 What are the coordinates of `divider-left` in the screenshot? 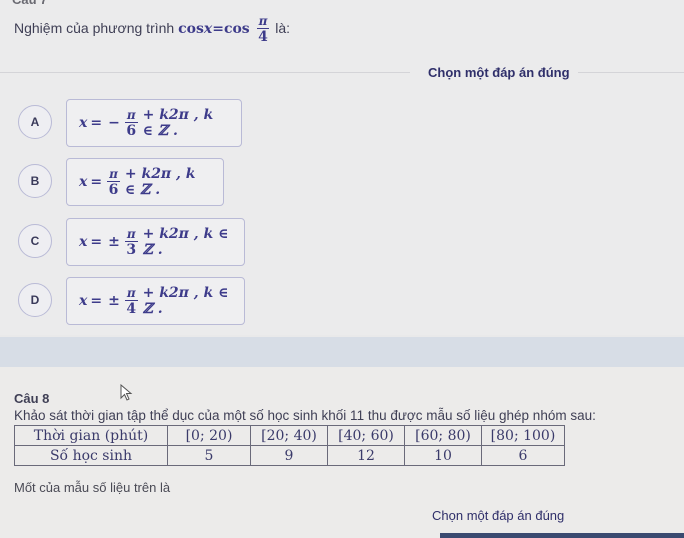 It's located at (205, 72).